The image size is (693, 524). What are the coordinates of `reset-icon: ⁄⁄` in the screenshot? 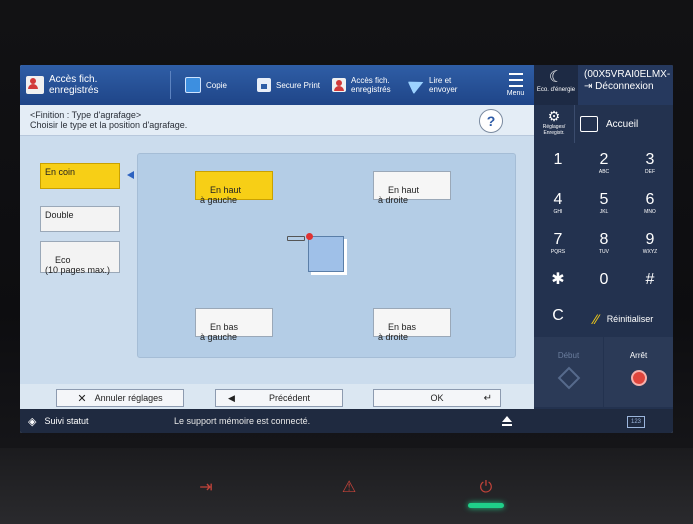 It's located at (596, 319).